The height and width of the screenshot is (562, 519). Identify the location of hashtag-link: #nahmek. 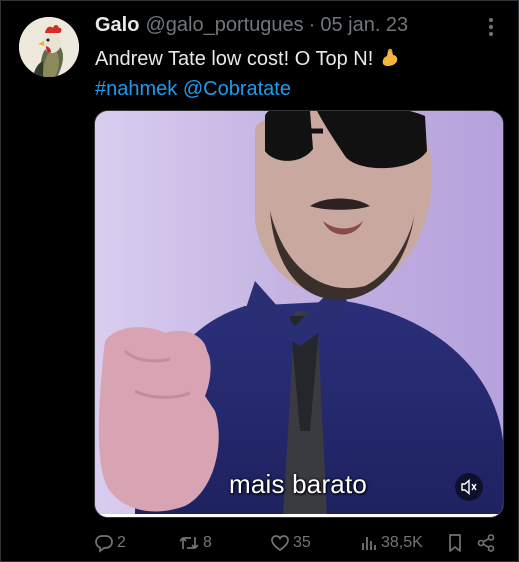
(136, 89).